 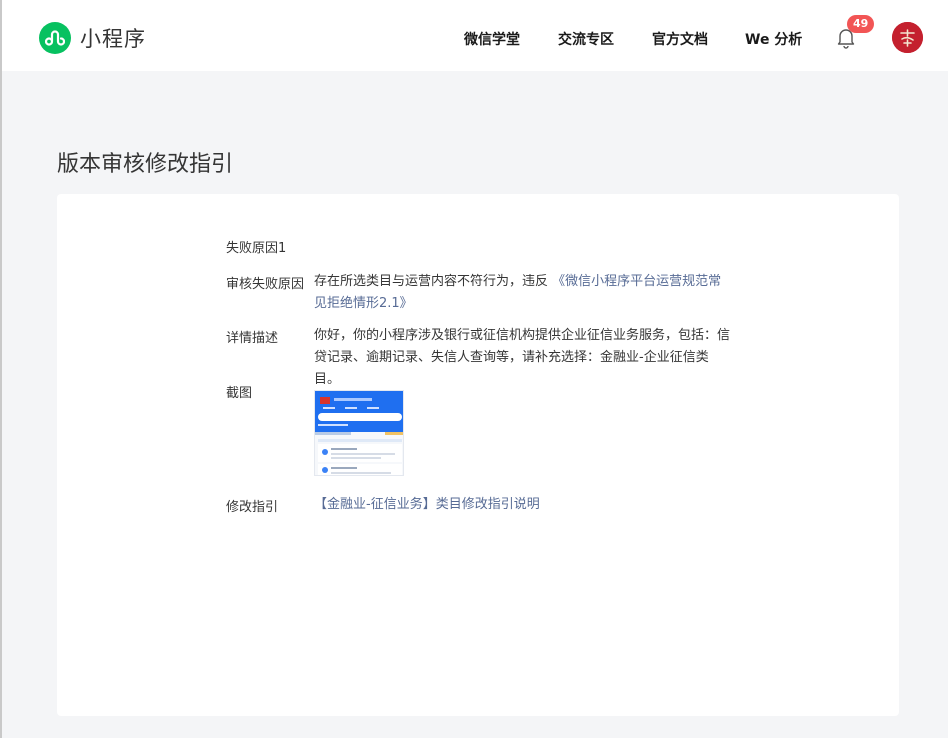 What do you see at coordinates (427, 504) in the screenshot?
I see `guide-link: 【金融业-征信业务】类目修改指引说明` at bounding box center [427, 504].